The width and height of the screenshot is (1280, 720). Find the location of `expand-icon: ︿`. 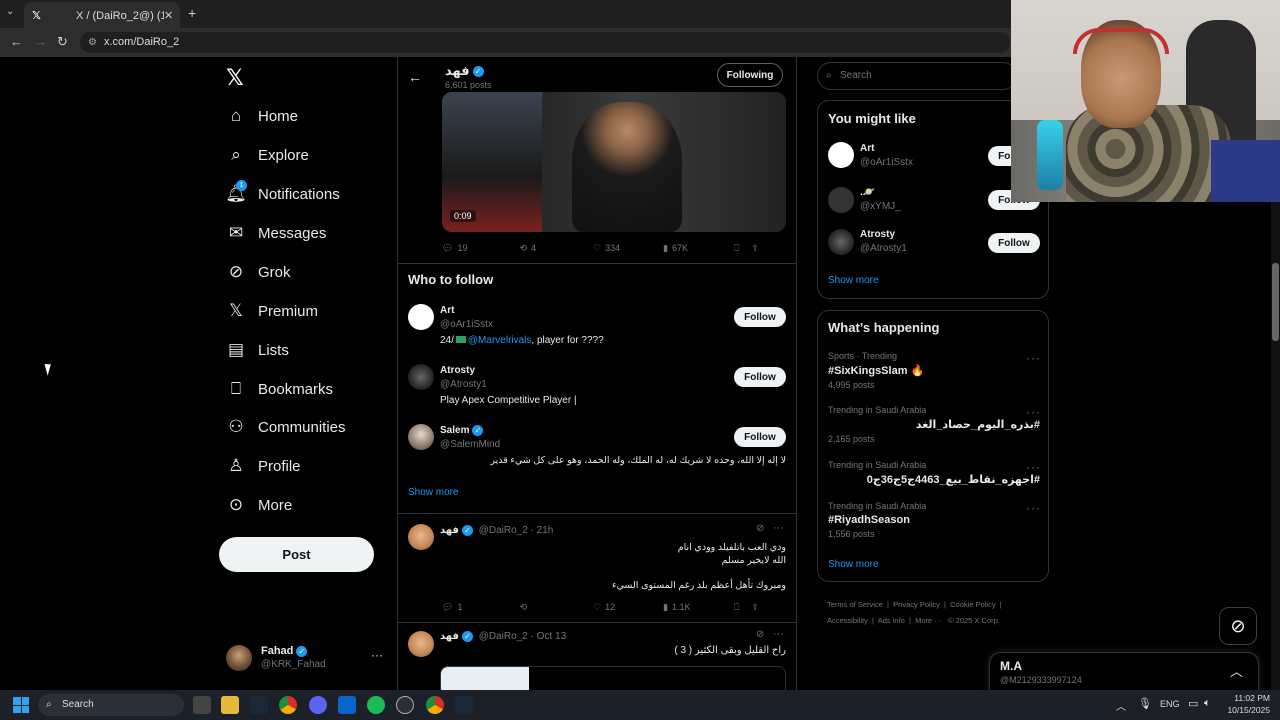

expand-icon: ︿ is located at coordinates (1236, 670).